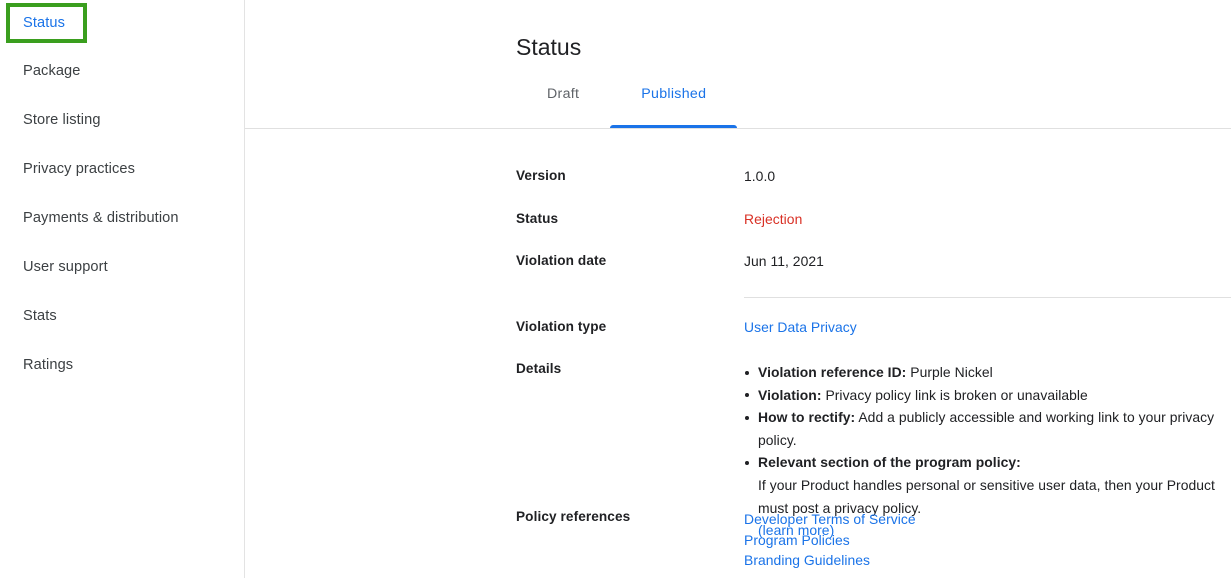  What do you see at coordinates (537, 218) in the screenshot?
I see `row-label-status: Status` at bounding box center [537, 218].